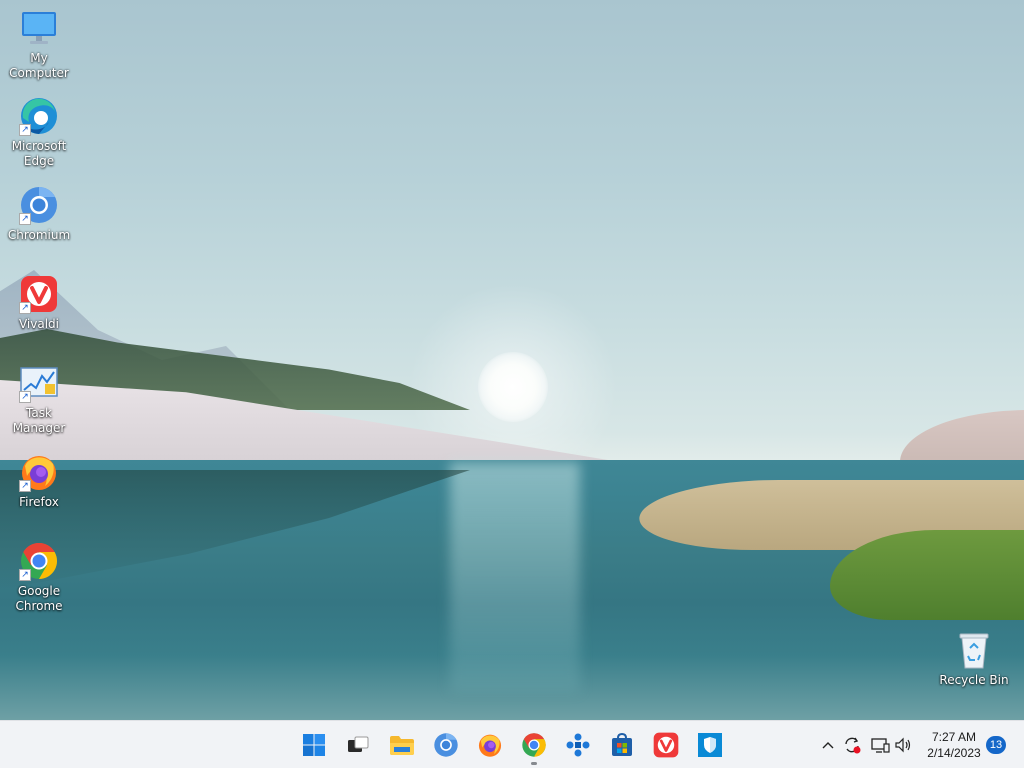 This screenshot has width=1024, height=768. What do you see at coordinates (39, 116) in the screenshot?
I see `edge-icon: ↗` at bounding box center [39, 116].